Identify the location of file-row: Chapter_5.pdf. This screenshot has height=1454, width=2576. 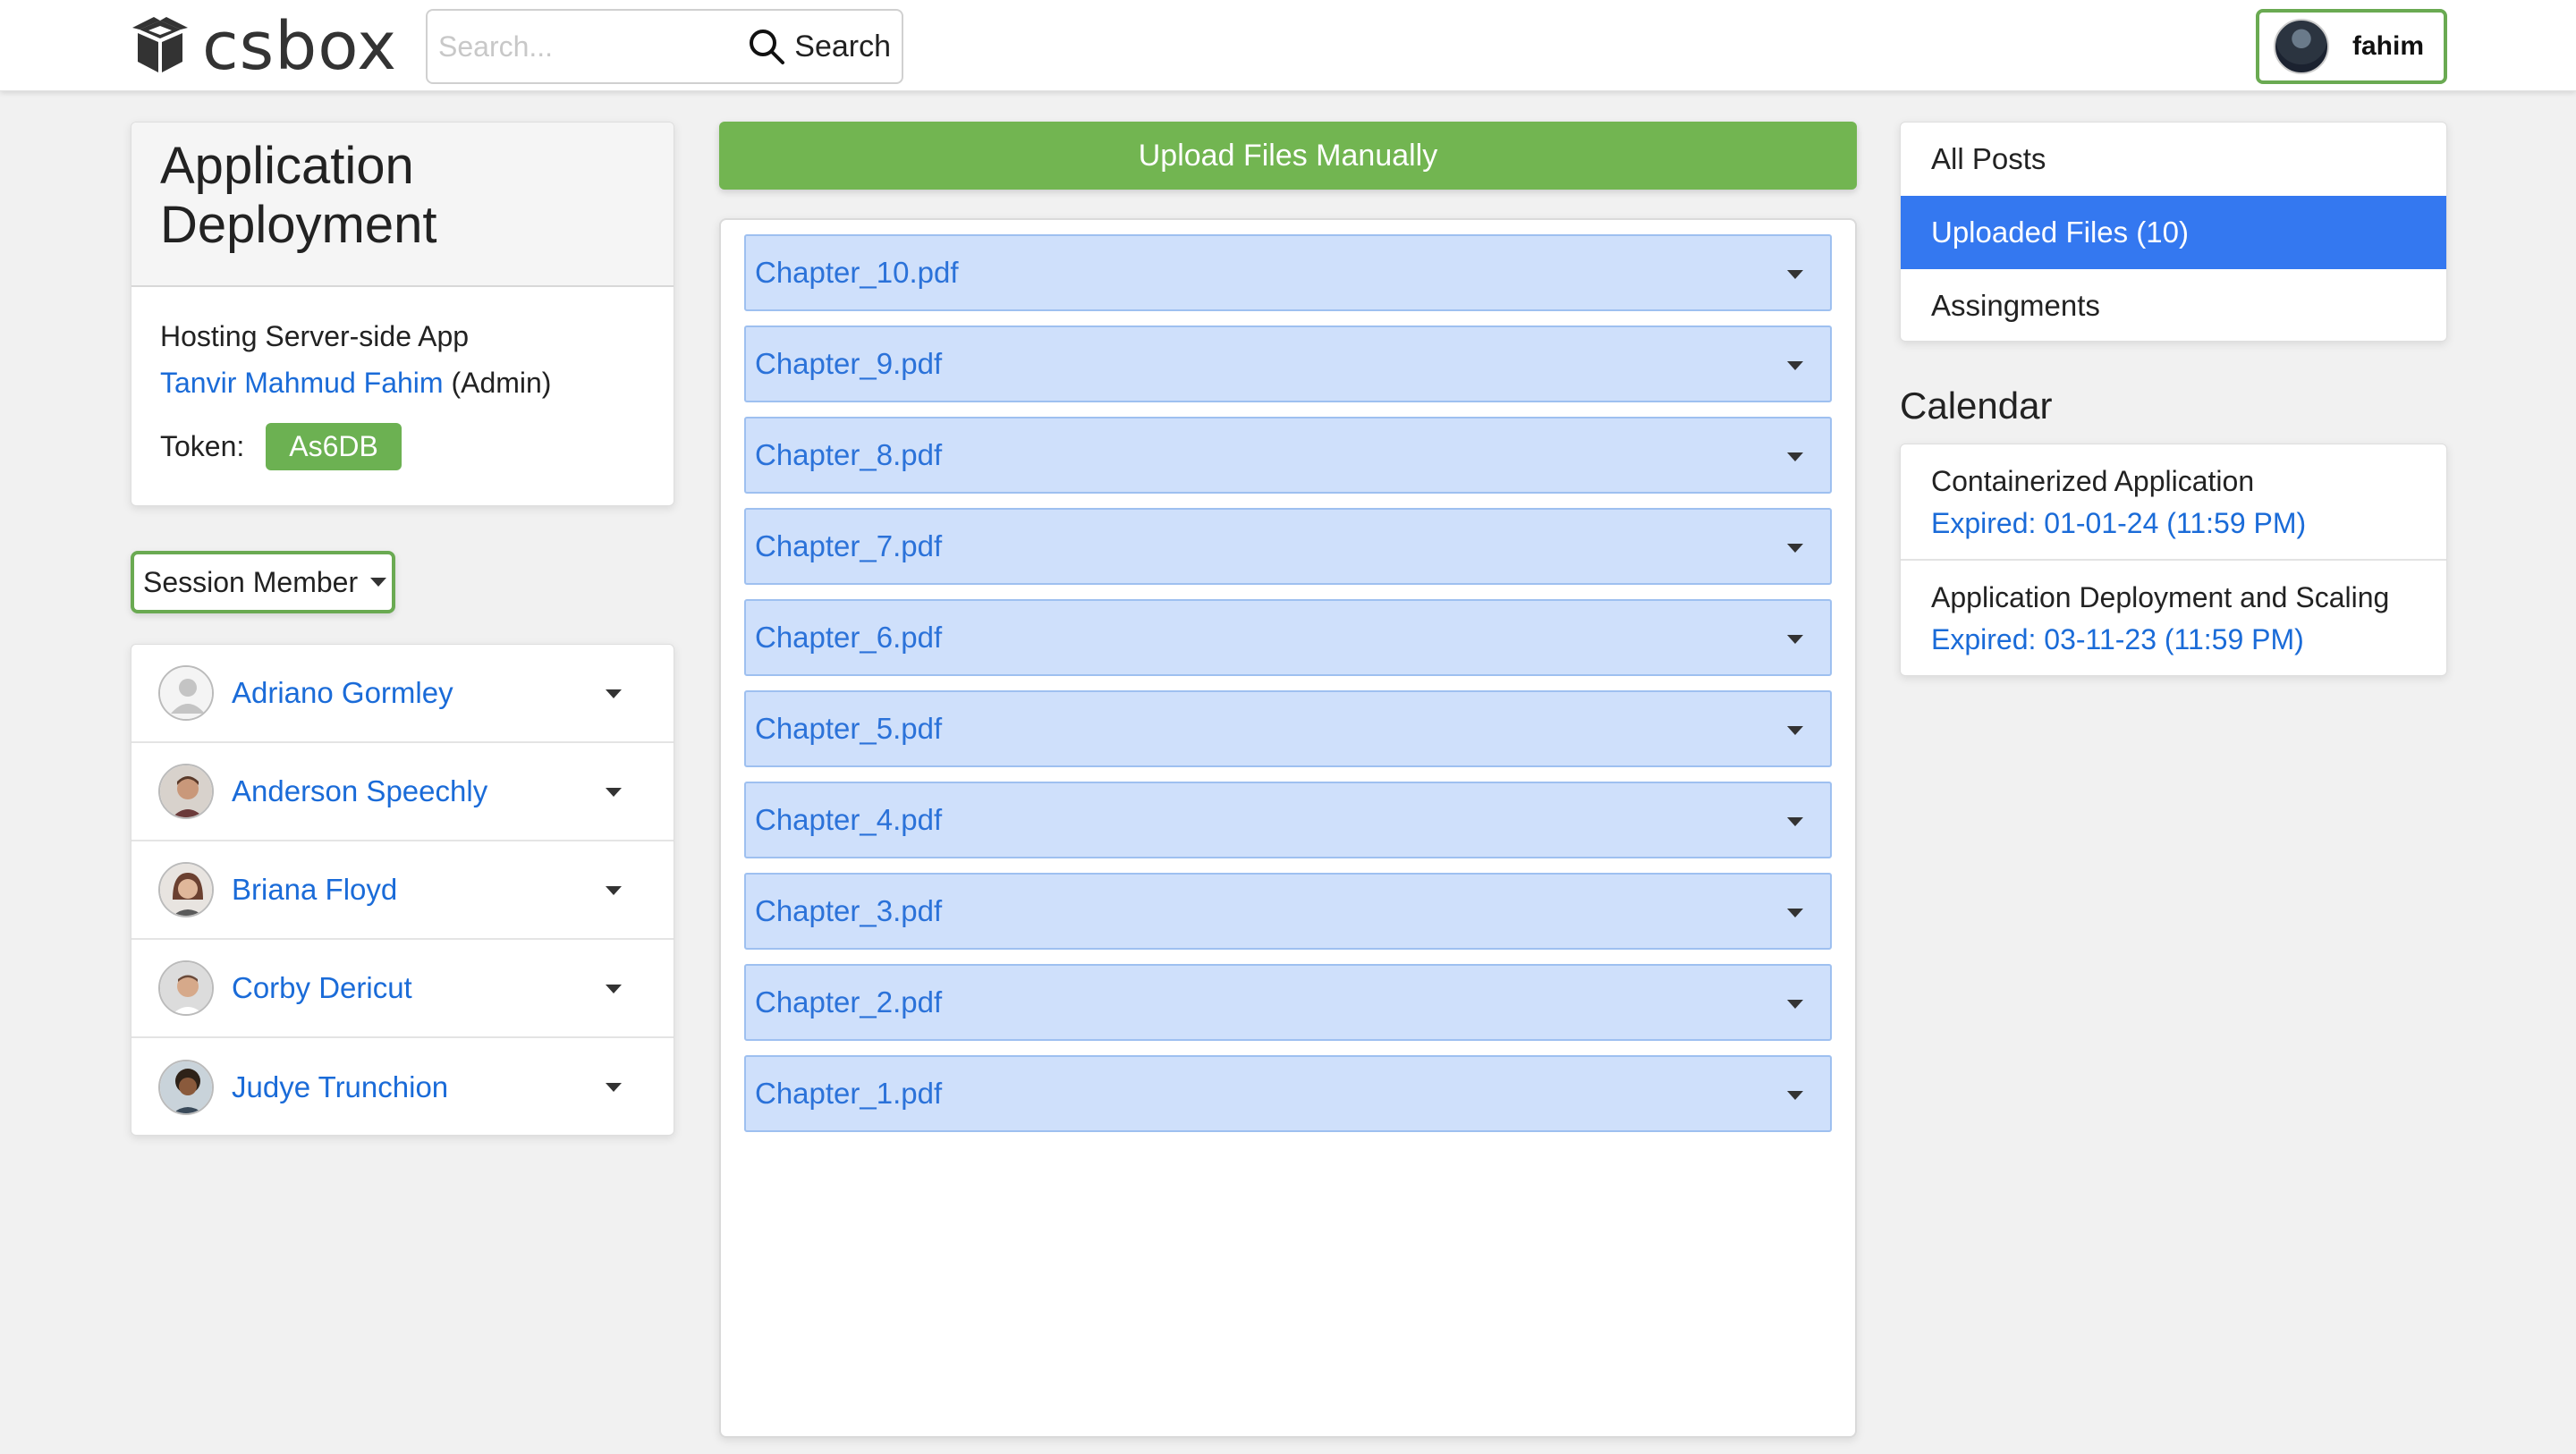
(1288, 728).